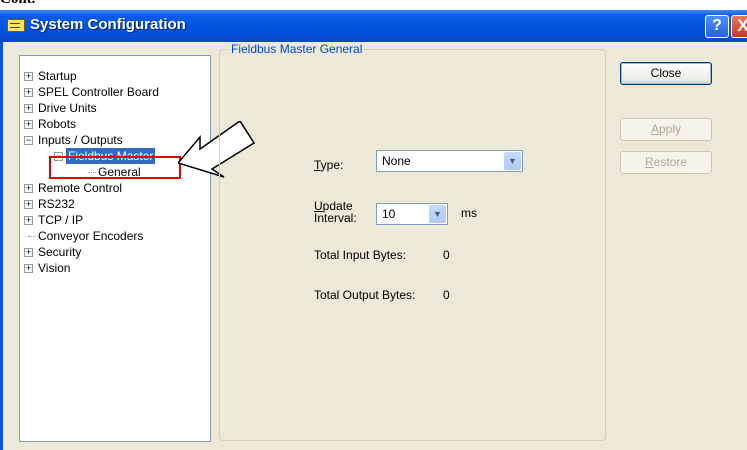  Describe the element at coordinates (373, 26) in the screenshot. I see `title-bar: System Configuration ? X` at that location.